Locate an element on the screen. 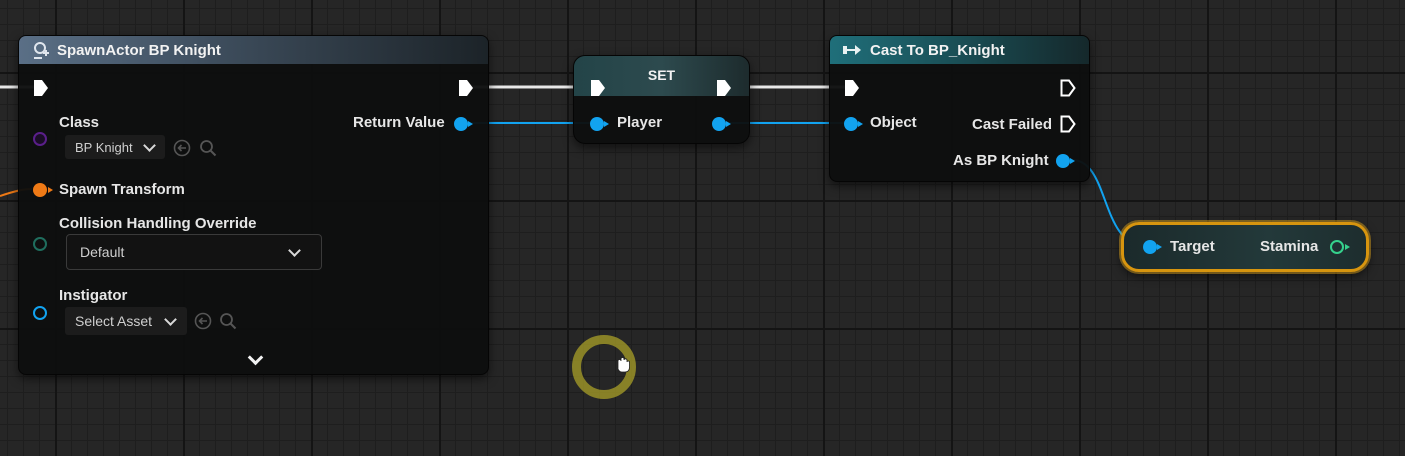 This screenshot has width=1405, height=456. as-bp-knight-label: As BP Knight is located at coordinates (1001, 160).